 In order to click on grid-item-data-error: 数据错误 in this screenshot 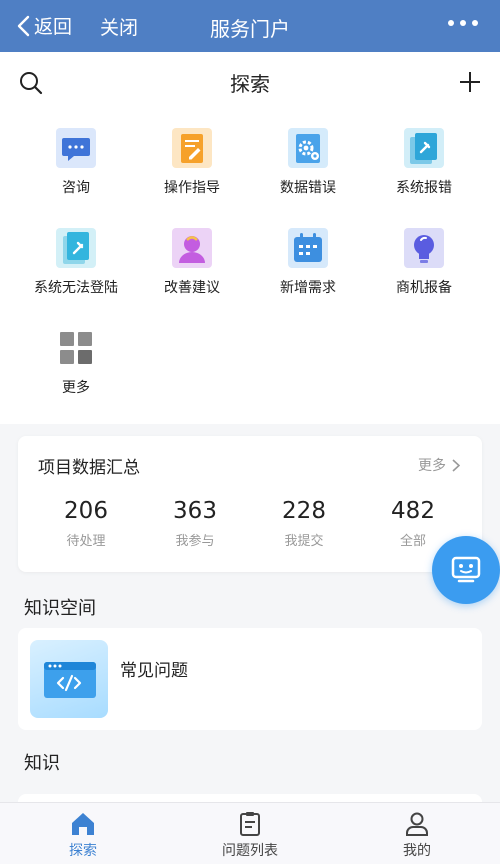, I will do `click(308, 162)`.